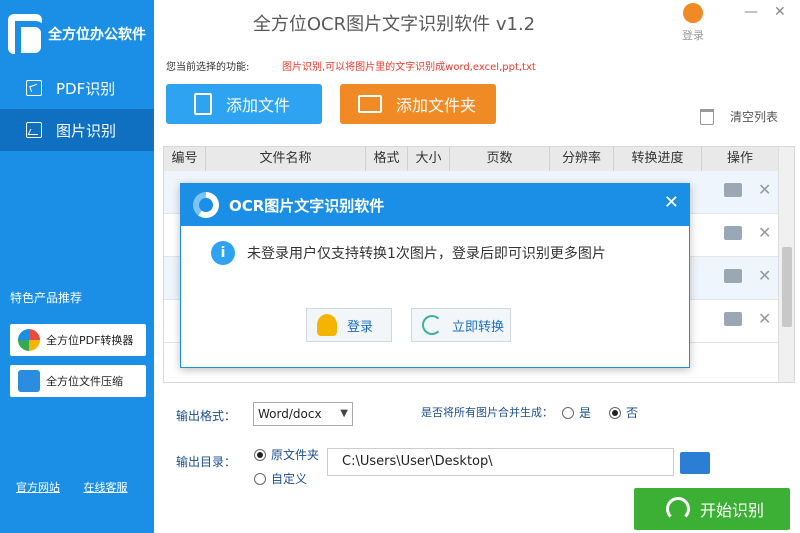  What do you see at coordinates (435, 205) in the screenshot?
I see `dialog-header: OCR图片文字识别软件 ✕` at bounding box center [435, 205].